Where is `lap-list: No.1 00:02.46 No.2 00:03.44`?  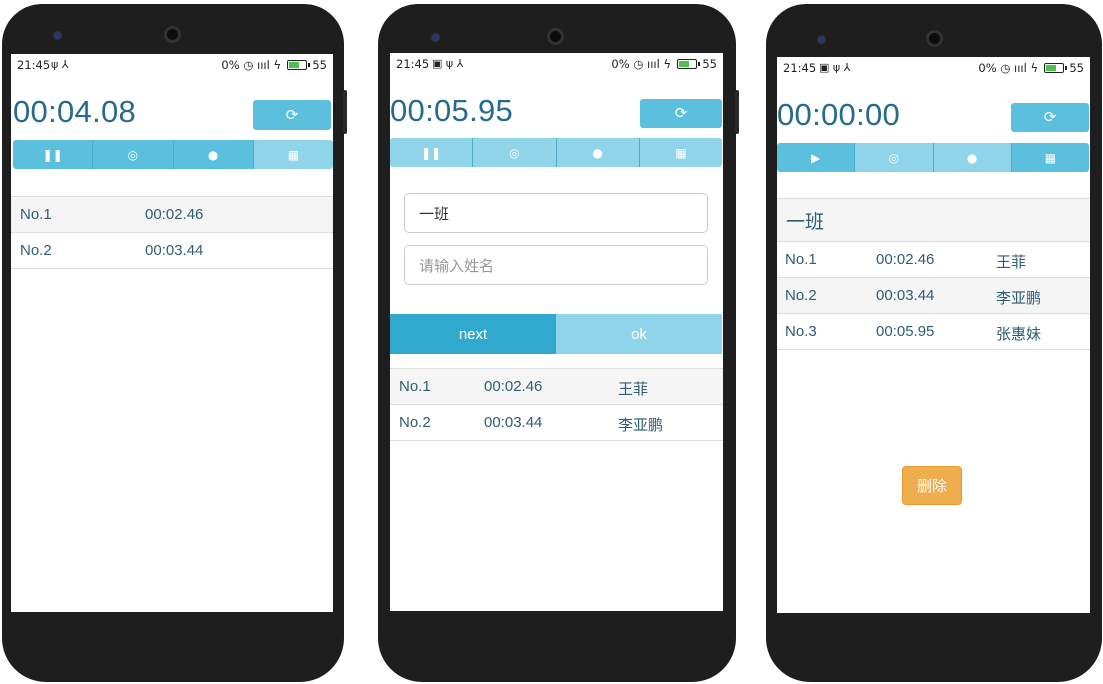
lap-list: No.1 00:02.46 No.2 00:03.44 is located at coordinates (172, 232).